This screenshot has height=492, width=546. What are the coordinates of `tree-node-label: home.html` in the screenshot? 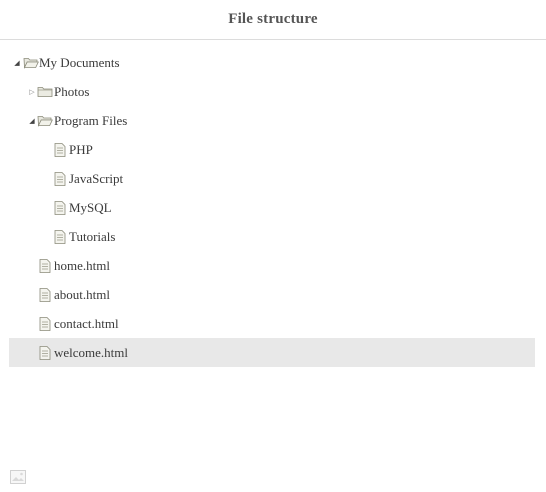 It's located at (82, 265).